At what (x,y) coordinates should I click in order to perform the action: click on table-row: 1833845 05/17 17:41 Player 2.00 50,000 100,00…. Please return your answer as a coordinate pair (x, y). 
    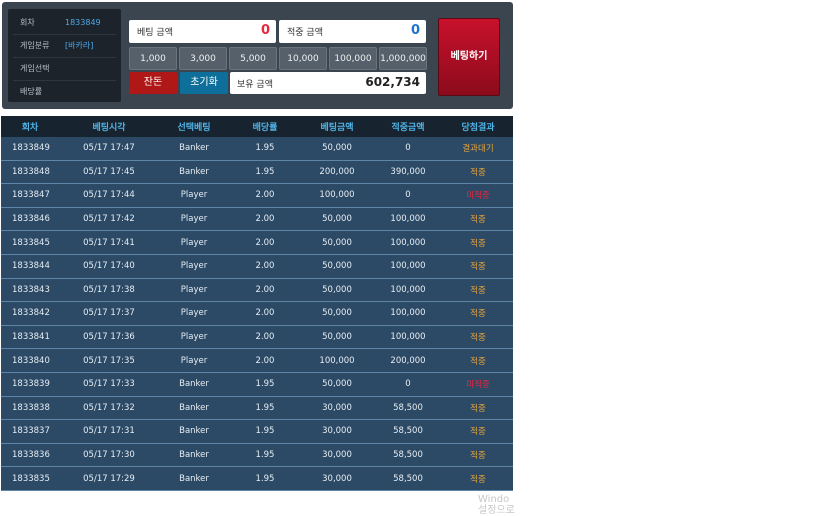
    Looking at the image, I should click on (257, 243).